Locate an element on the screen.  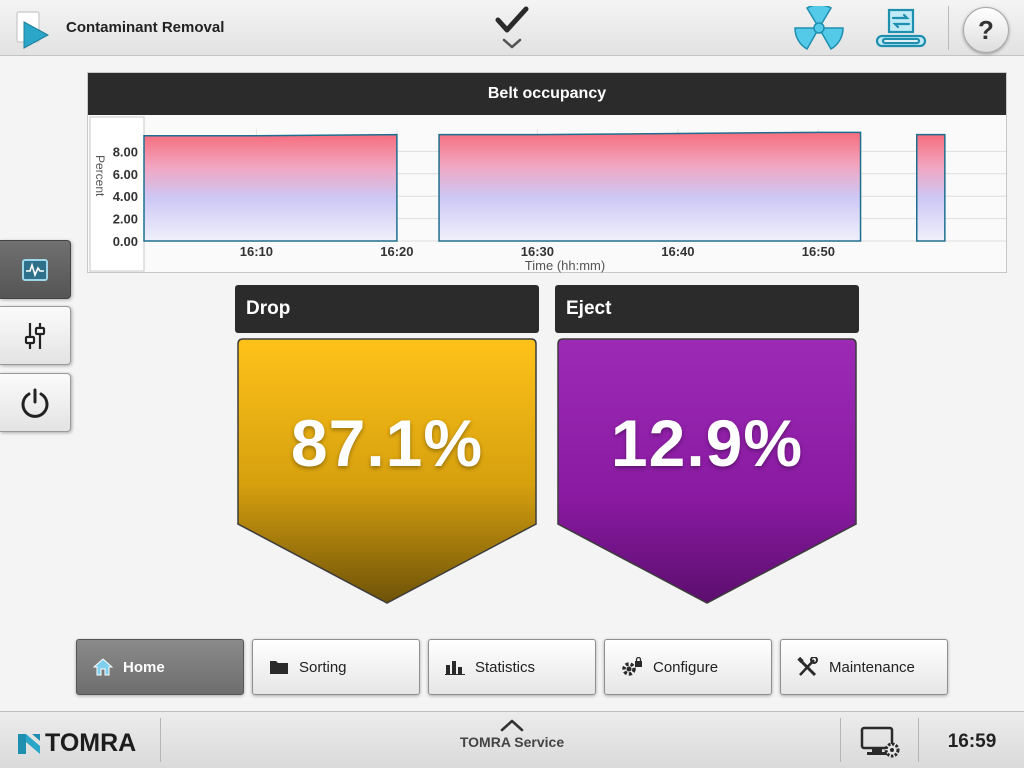
eject-header: Eject is located at coordinates (707, 309).